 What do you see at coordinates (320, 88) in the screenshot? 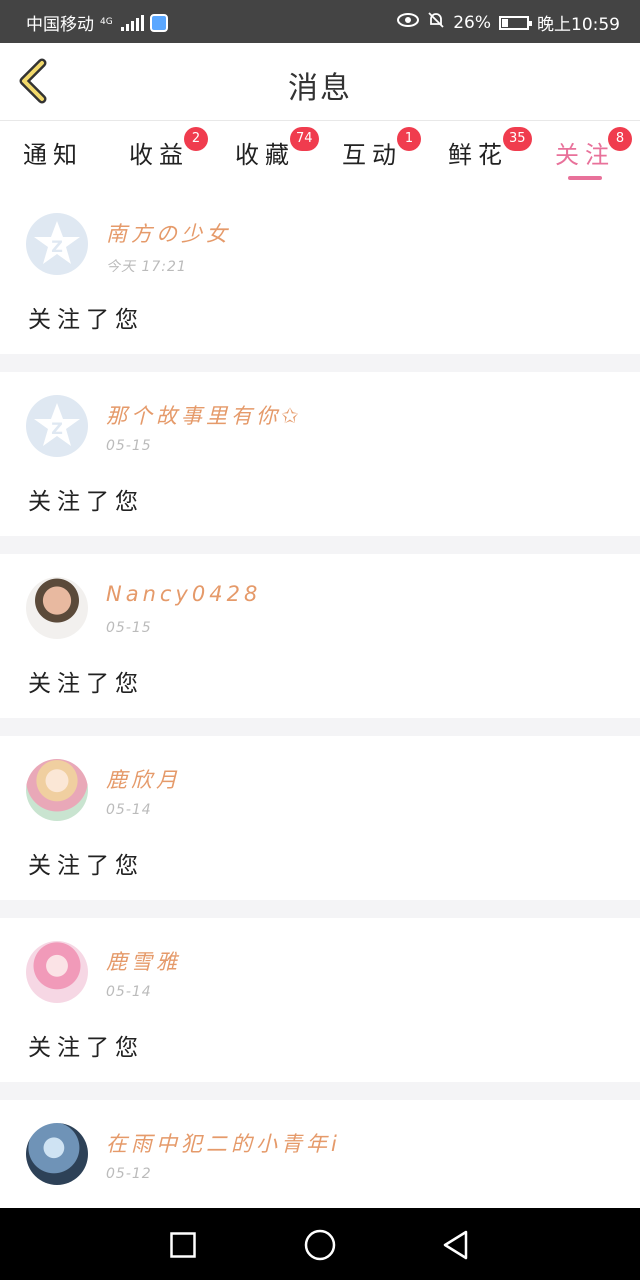
I see `page-title: 消息` at bounding box center [320, 88].